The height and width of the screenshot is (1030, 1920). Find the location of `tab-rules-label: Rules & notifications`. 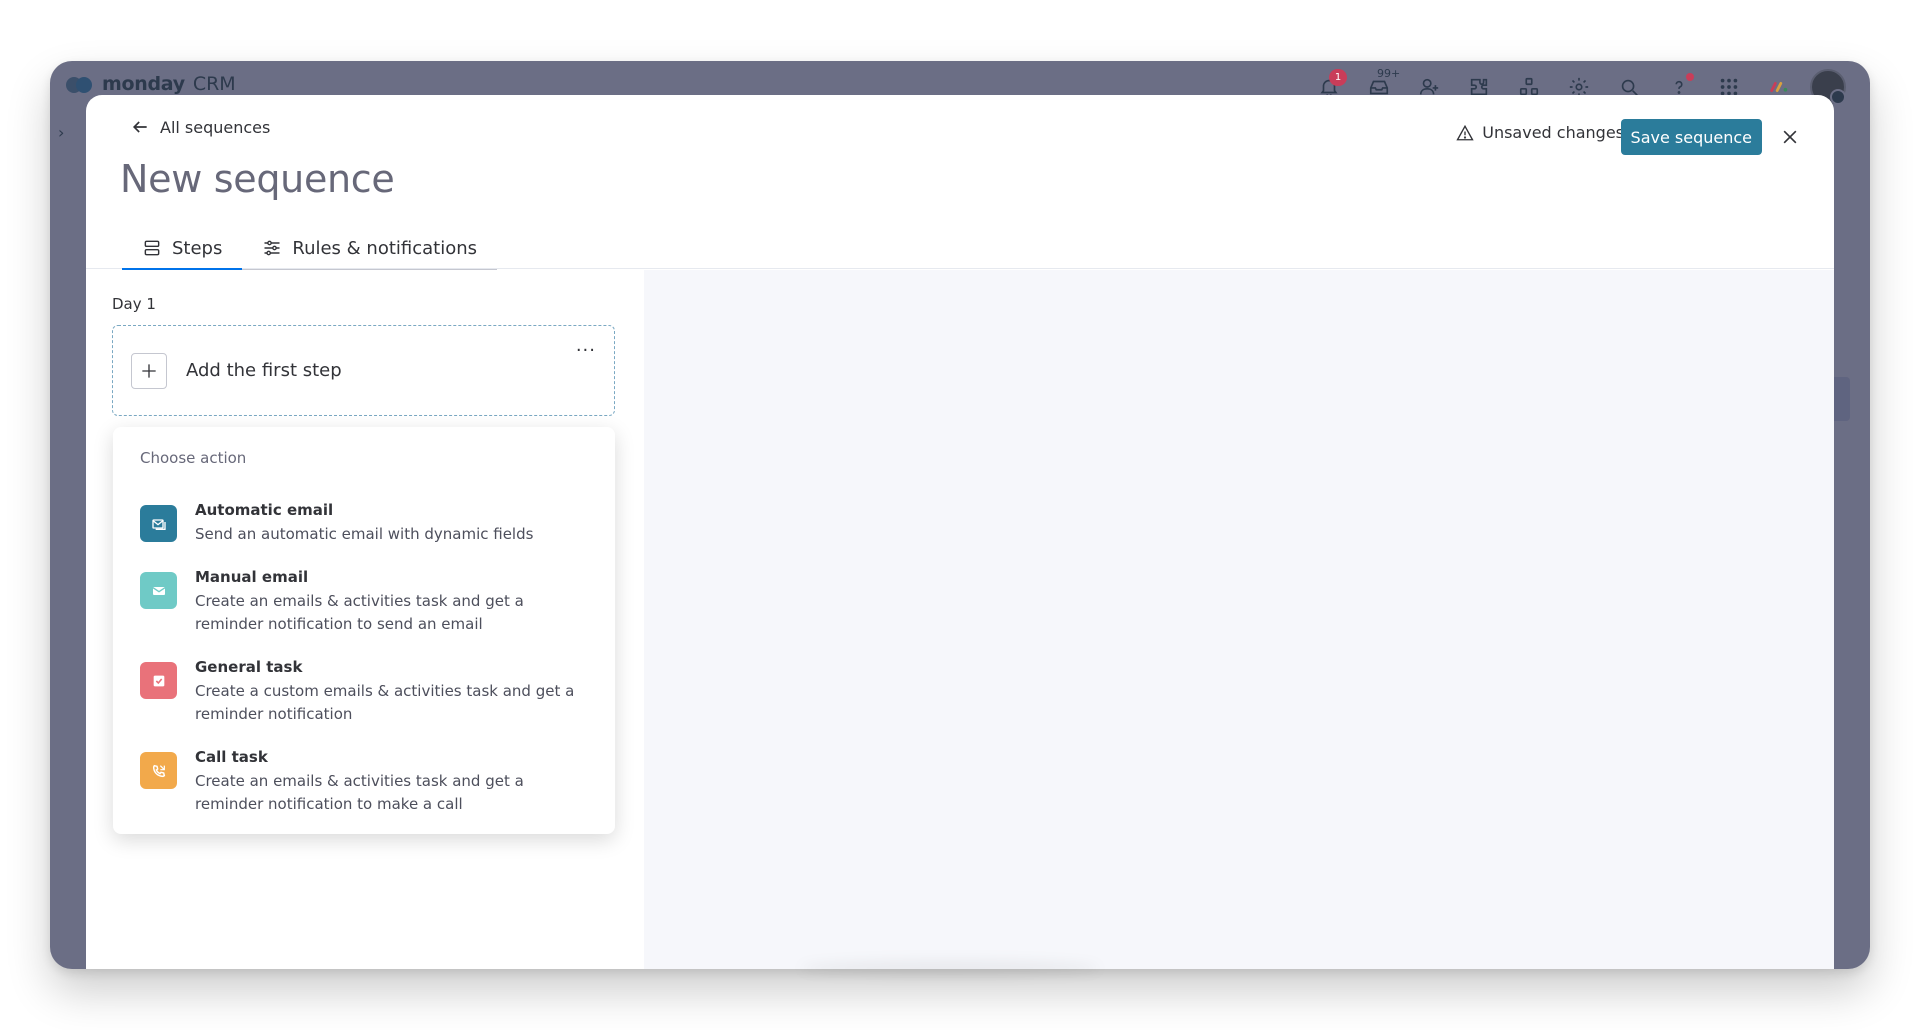

tab-rules-label: Rules & notifications is located at coordinates (385, 248).